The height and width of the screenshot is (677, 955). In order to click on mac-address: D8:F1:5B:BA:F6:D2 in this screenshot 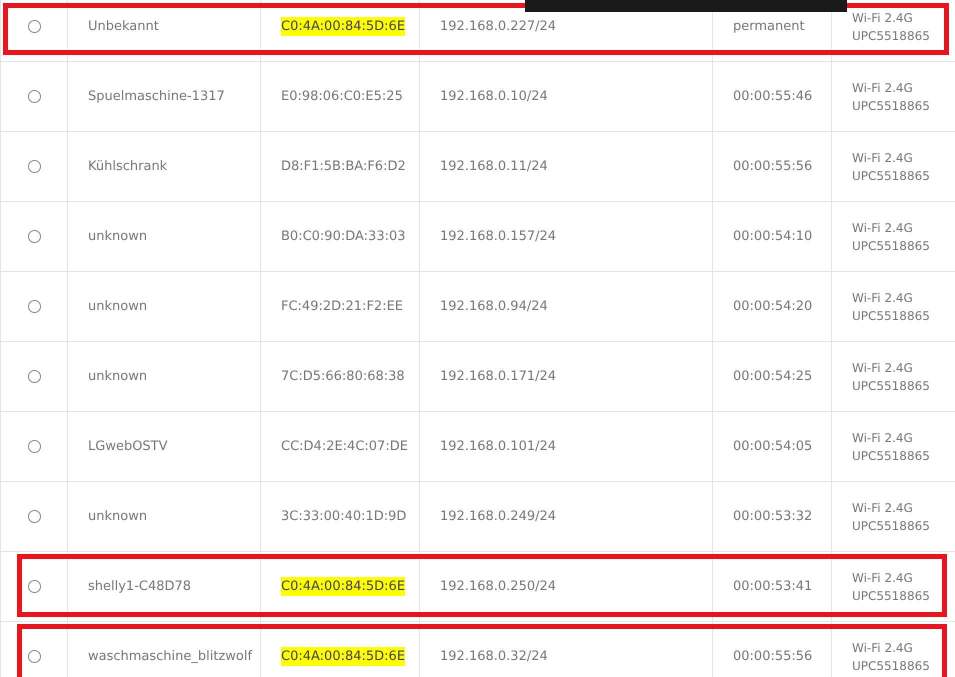, I will do `click(343, 167)`.